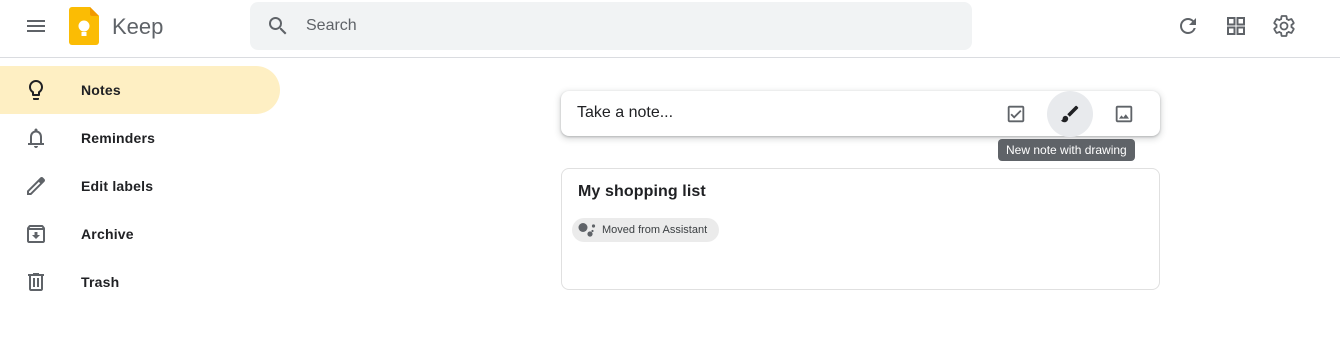  I want to click on settings-icon, so click(1284, 26).